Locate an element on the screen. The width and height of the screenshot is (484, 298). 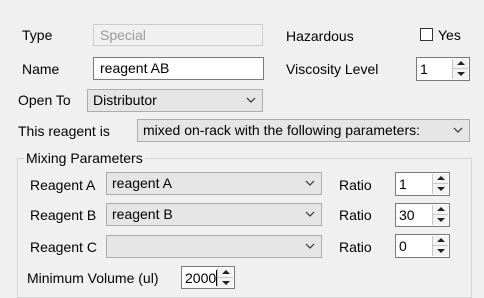
viscosity-down-button is located at coordinates (460, 74).